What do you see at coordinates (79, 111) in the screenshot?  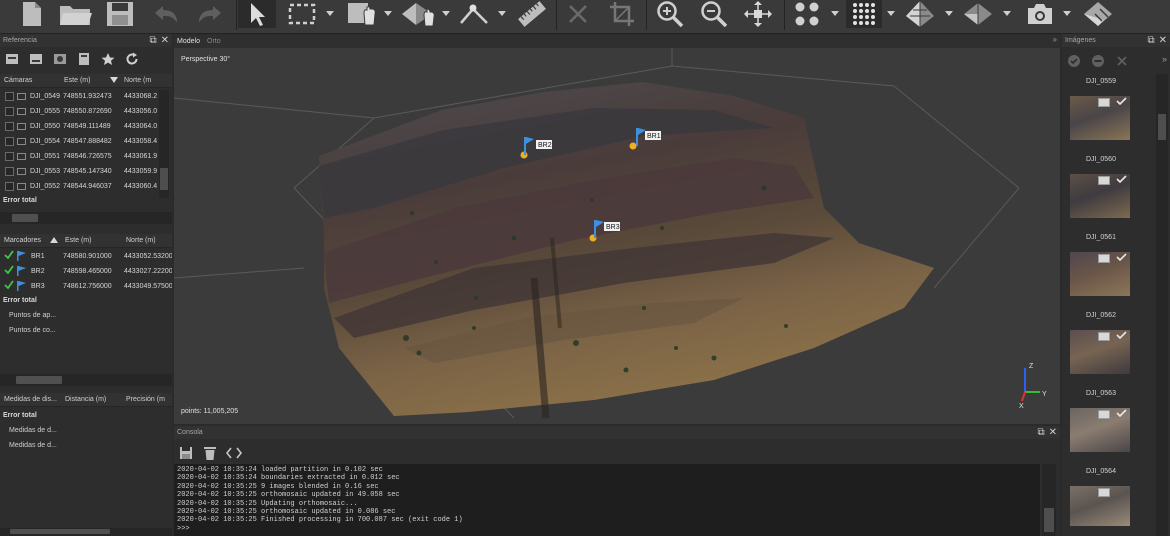 I see `camera-row: DJI_0555 748550.872690 4433056.0` at bounding box center [79, 111].